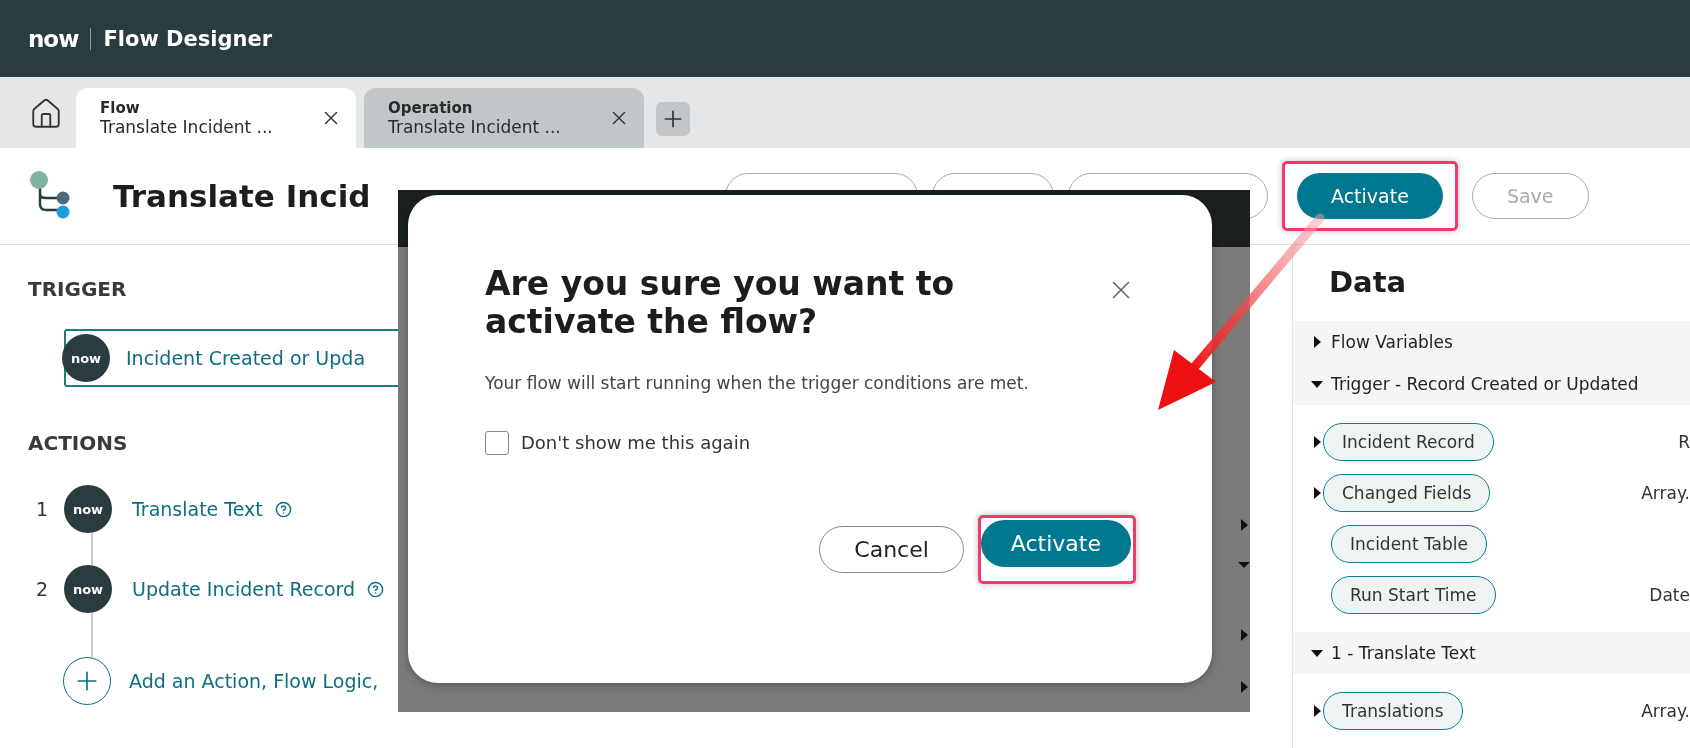  Describe the element at coordinates (1368, 283) in the screenshot. I see `panel-title: Data` at that location.